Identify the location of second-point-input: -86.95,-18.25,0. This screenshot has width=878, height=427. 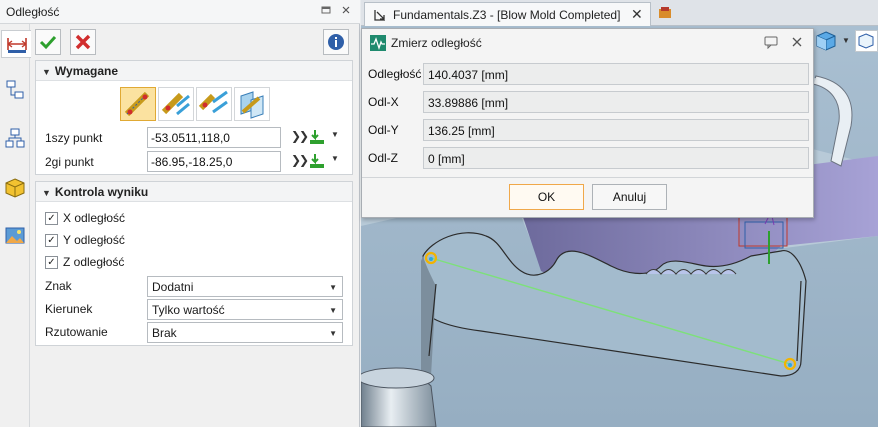
(214, 161).